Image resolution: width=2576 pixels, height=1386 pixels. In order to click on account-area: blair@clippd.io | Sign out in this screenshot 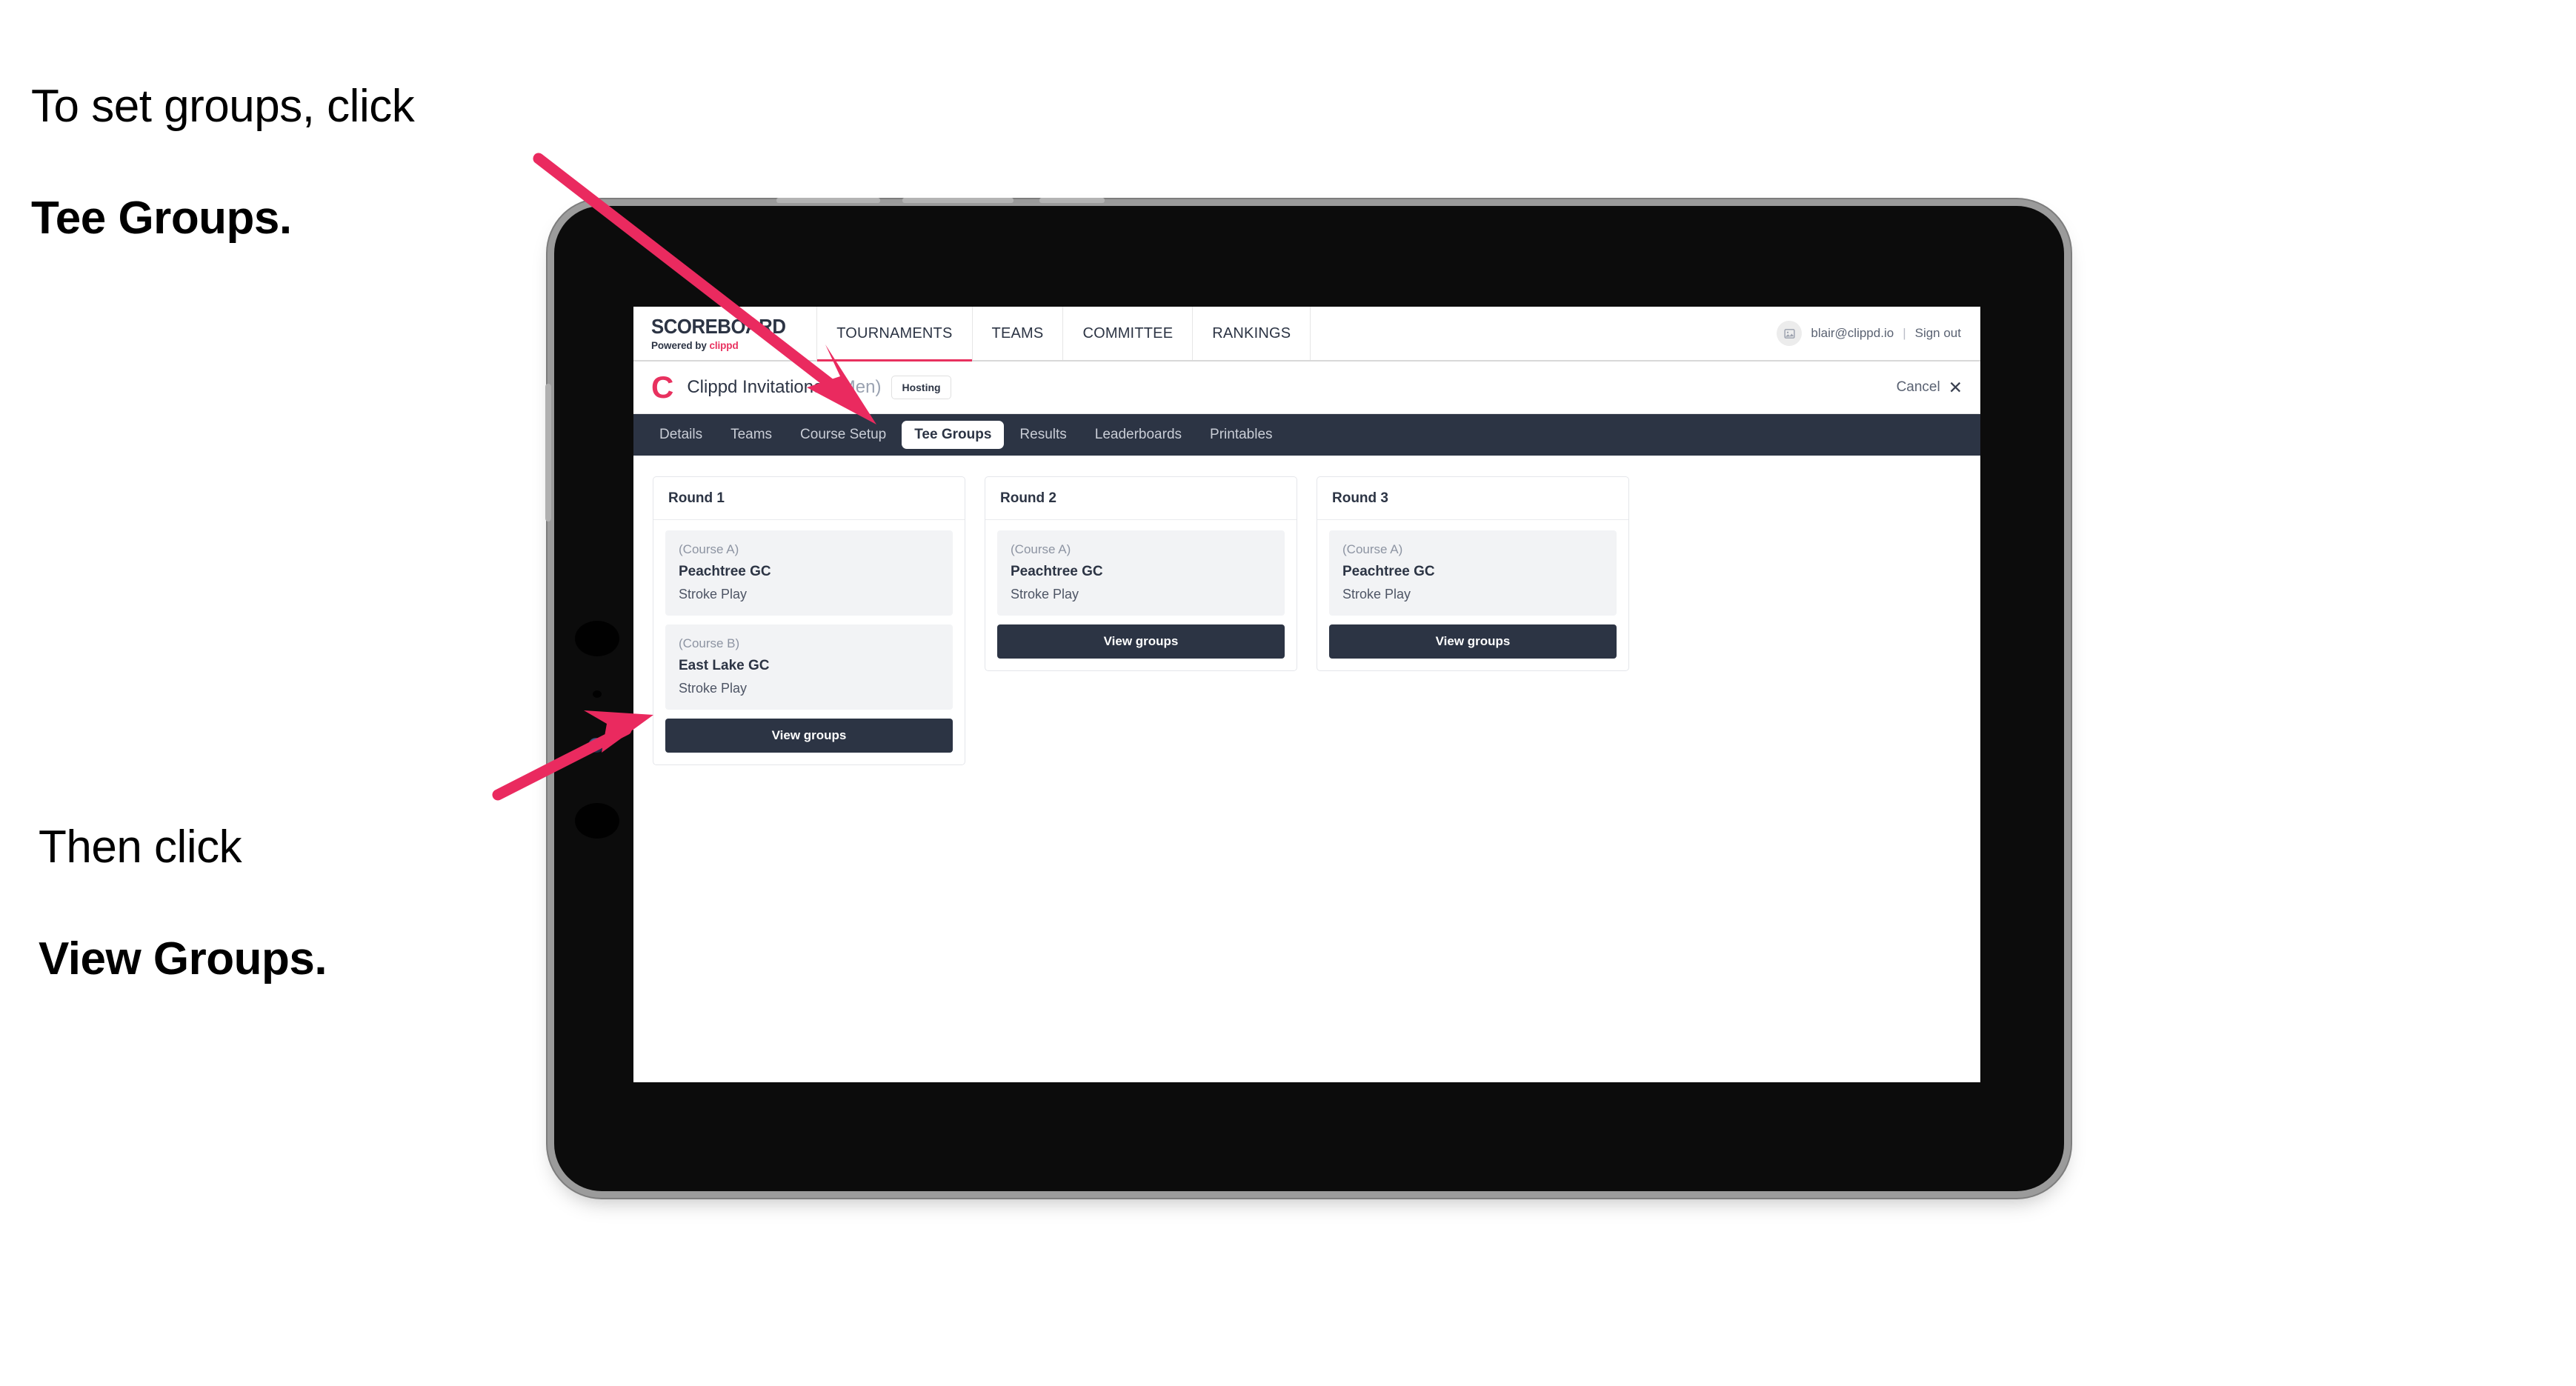, I will do `click(1878, 333)`.